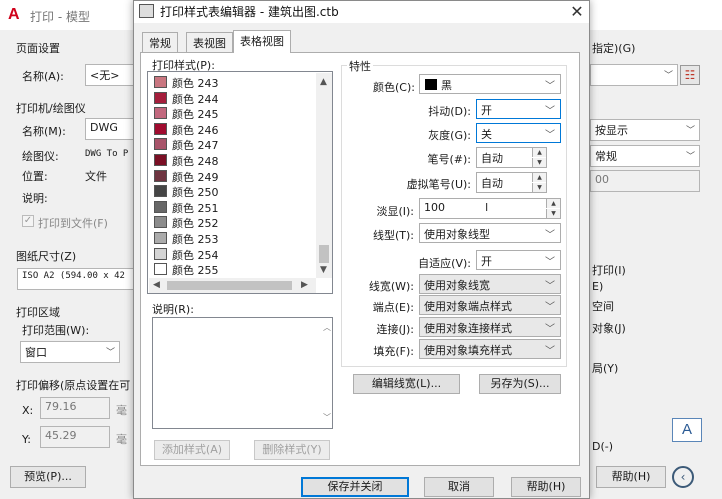  Describe the element at coordinates (70, 352) in the screenshot. I see `plot-range-select: 窗口 ﹀` at that location.